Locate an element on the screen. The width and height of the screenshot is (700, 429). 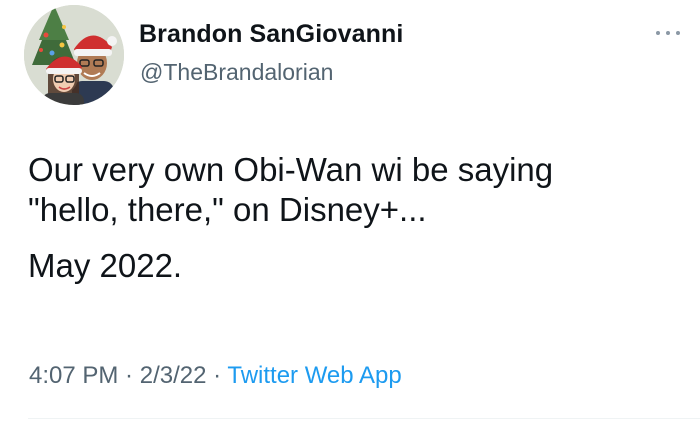
tweet-line: May 2022. is located at coordinates (105, 265).